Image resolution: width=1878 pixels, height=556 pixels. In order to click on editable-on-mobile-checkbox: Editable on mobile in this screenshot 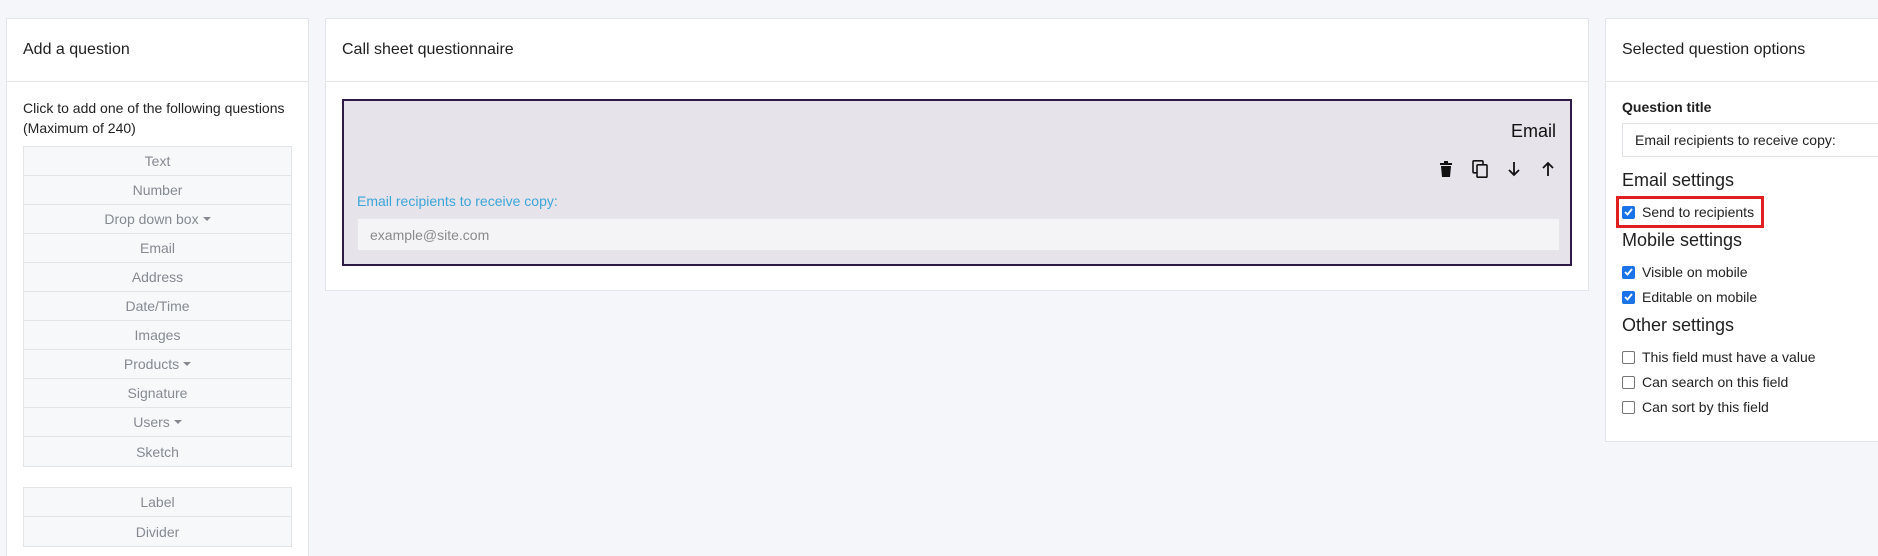, I will do `click(1689, 297)`.